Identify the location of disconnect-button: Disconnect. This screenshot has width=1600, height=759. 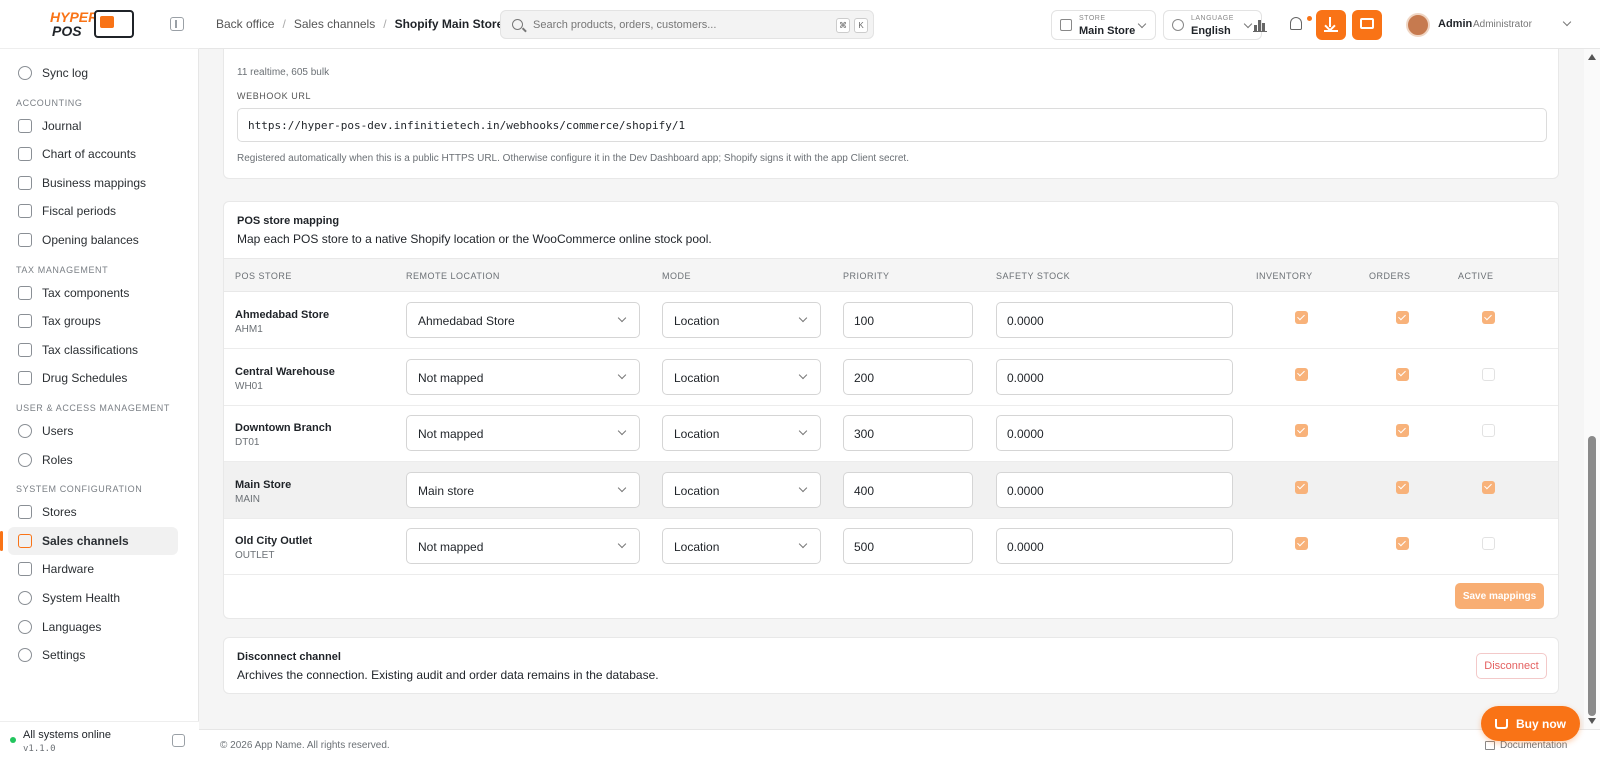
(1511, 666).